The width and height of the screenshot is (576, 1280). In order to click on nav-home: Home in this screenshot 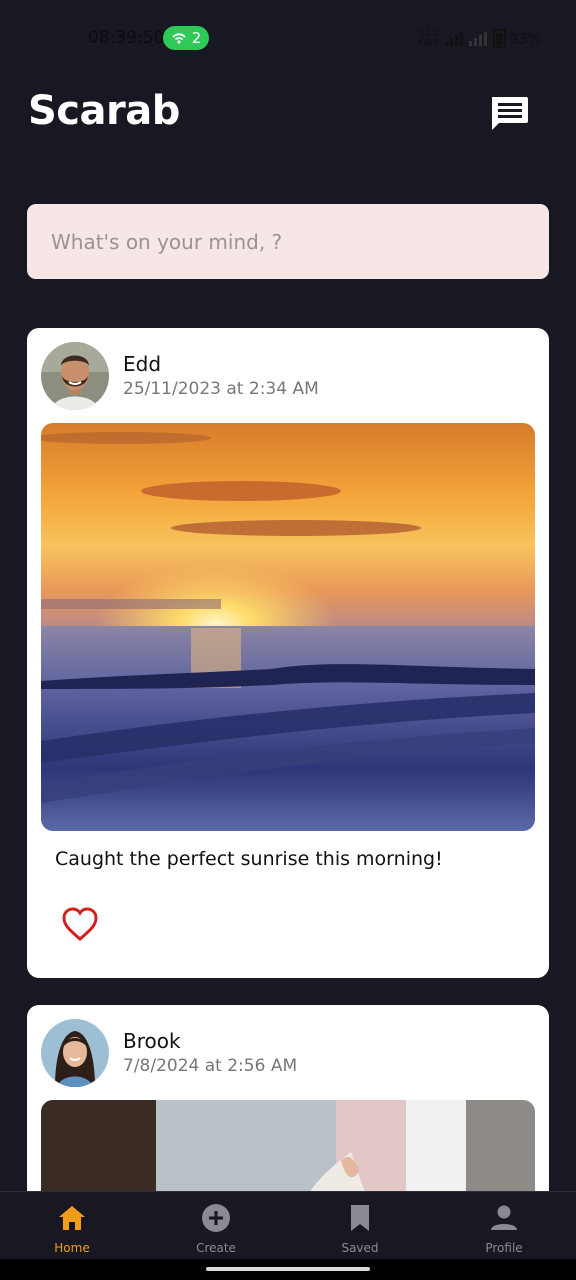, I will do `click(72, 1226)`.